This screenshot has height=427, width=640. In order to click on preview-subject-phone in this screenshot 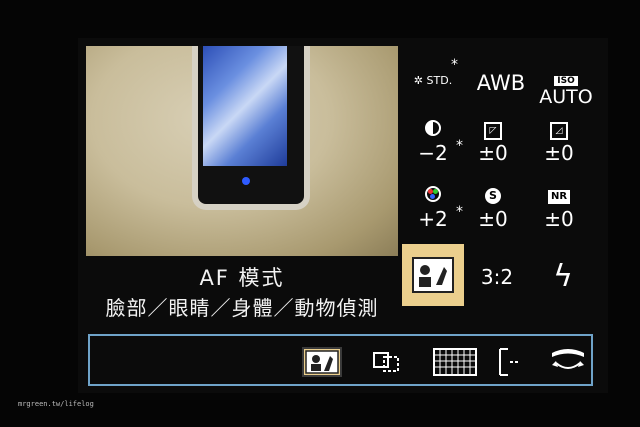, I will do `click(251, 128)`.